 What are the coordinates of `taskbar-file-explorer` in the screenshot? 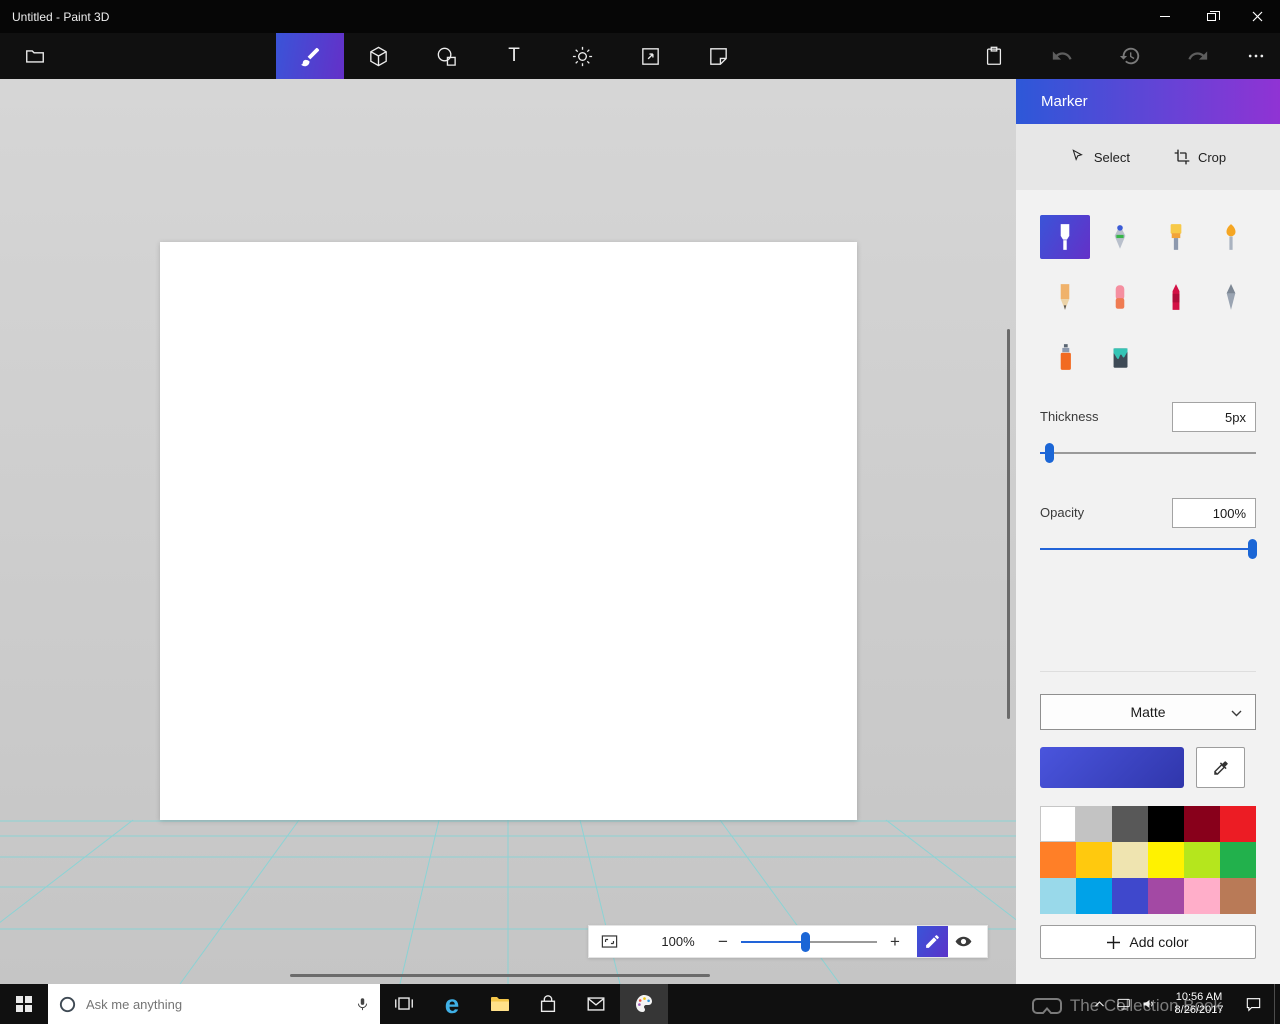 It's located at (500, 1004).